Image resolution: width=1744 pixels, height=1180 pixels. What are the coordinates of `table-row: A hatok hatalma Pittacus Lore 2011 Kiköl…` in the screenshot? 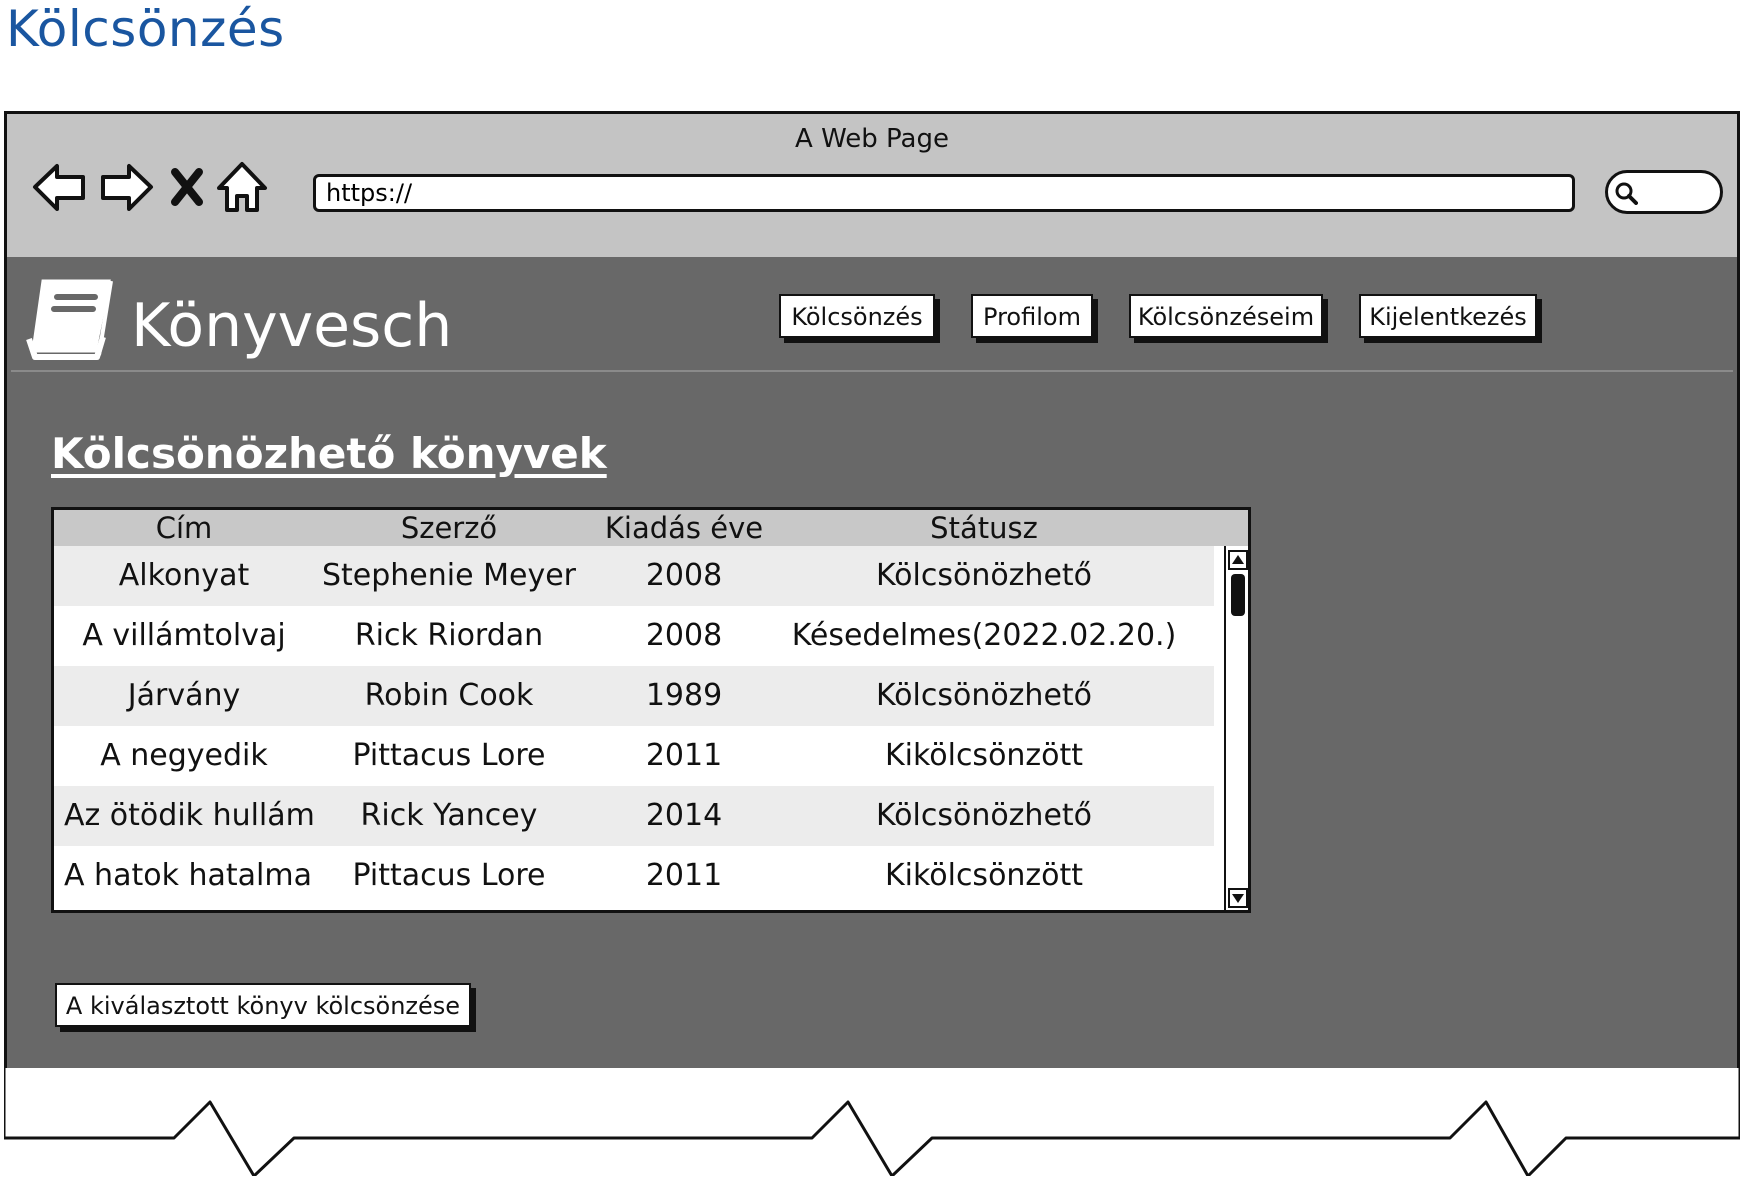 It's located at (634, 876).